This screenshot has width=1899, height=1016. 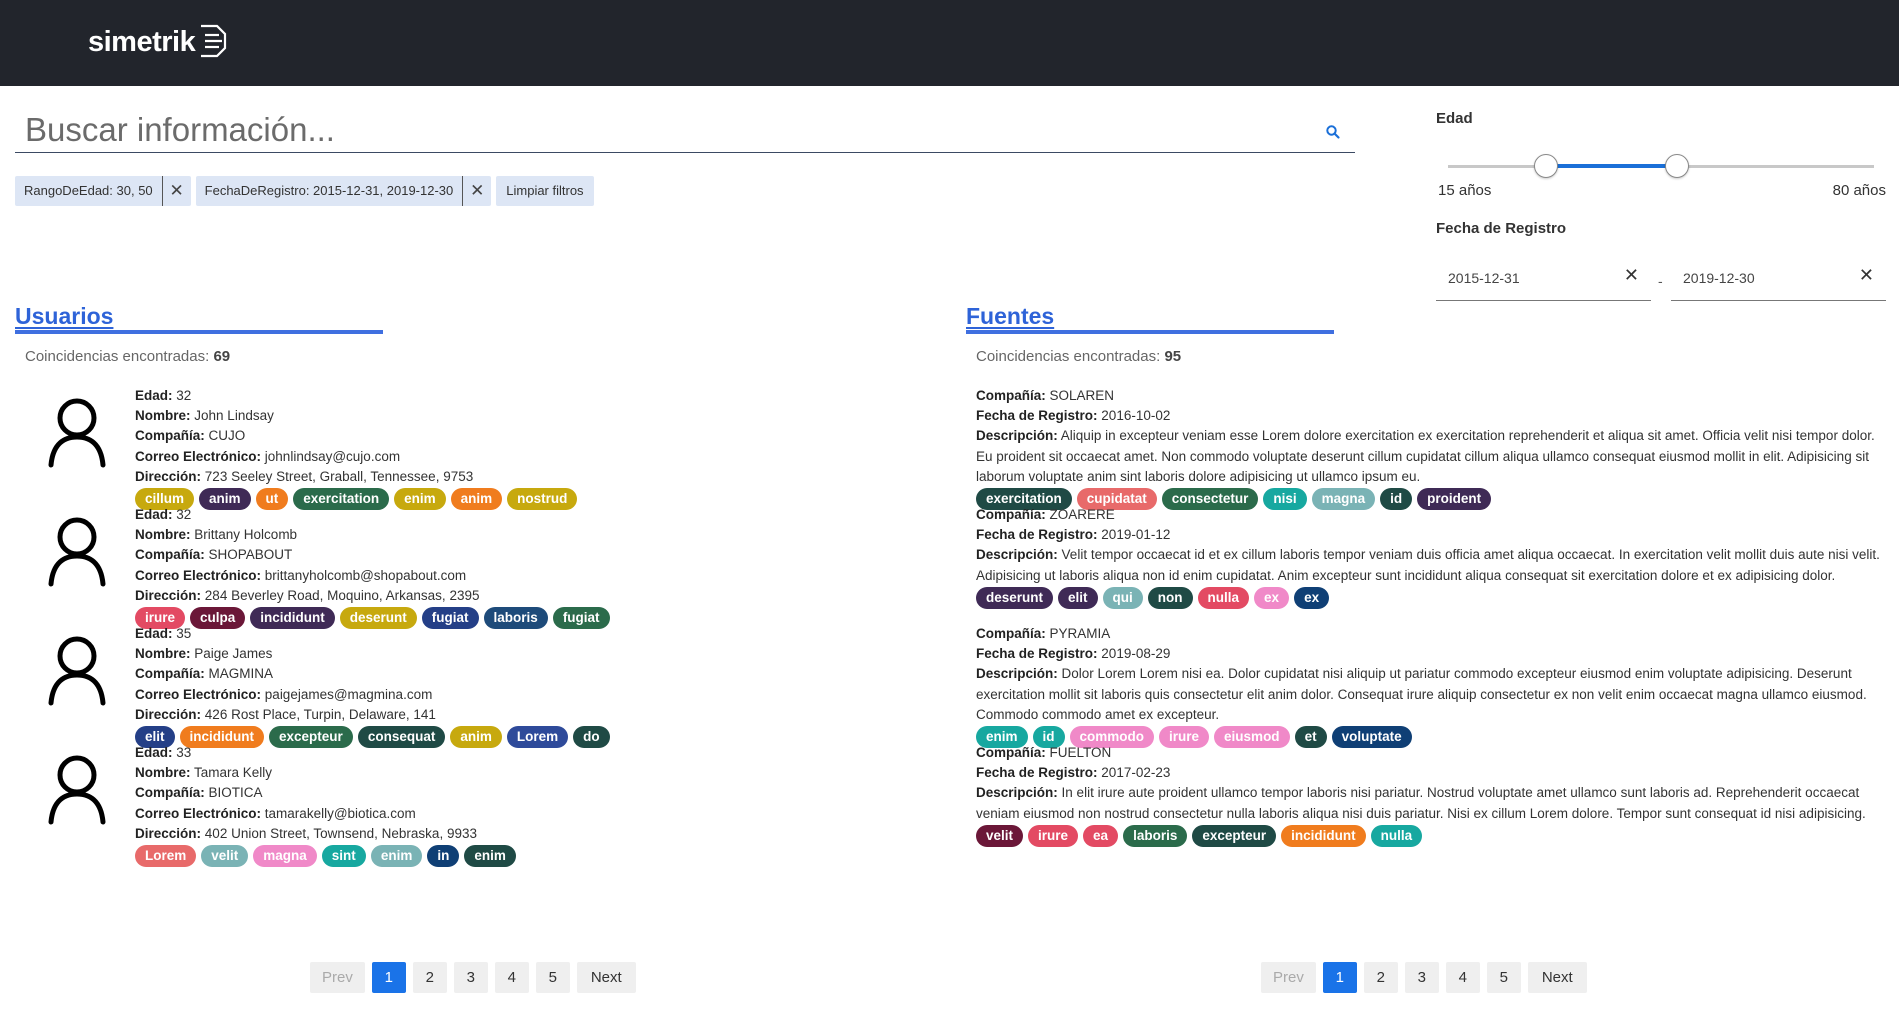 I want to click on tag-pill: magna, so click(x=285, y=856).